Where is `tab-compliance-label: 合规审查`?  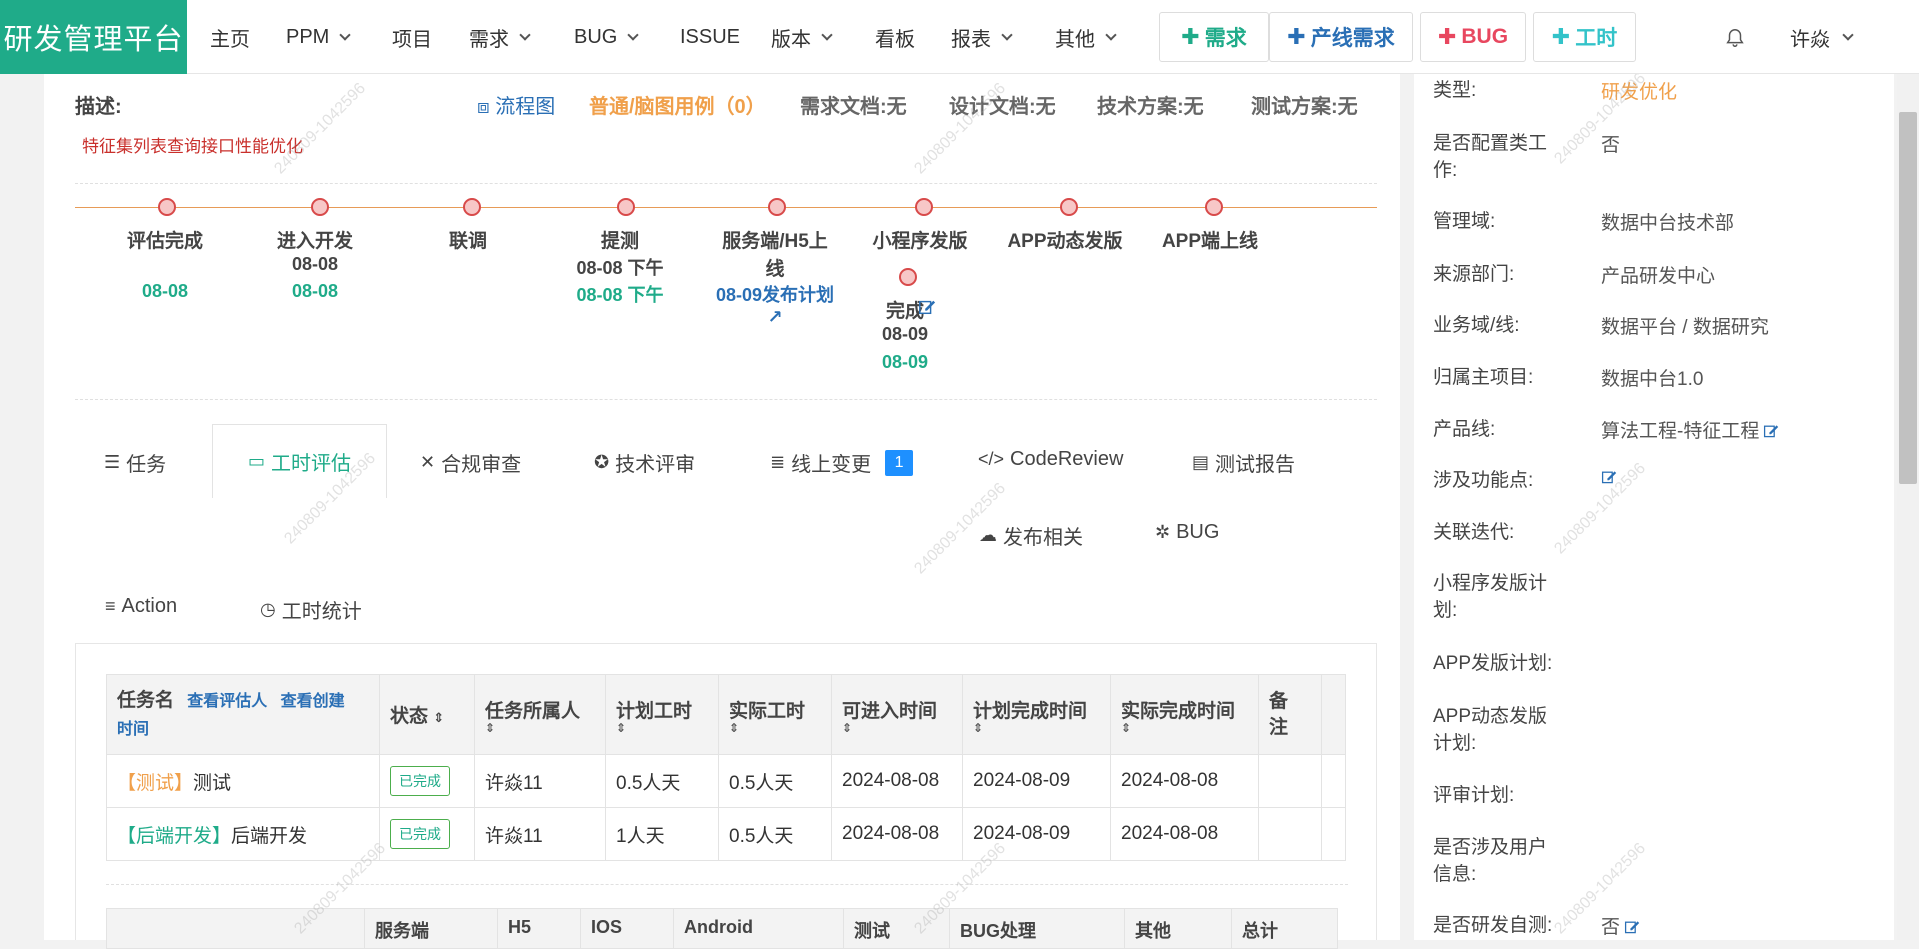
tab-compliance-label: 合规审查 is located at coordinates (481, 465).